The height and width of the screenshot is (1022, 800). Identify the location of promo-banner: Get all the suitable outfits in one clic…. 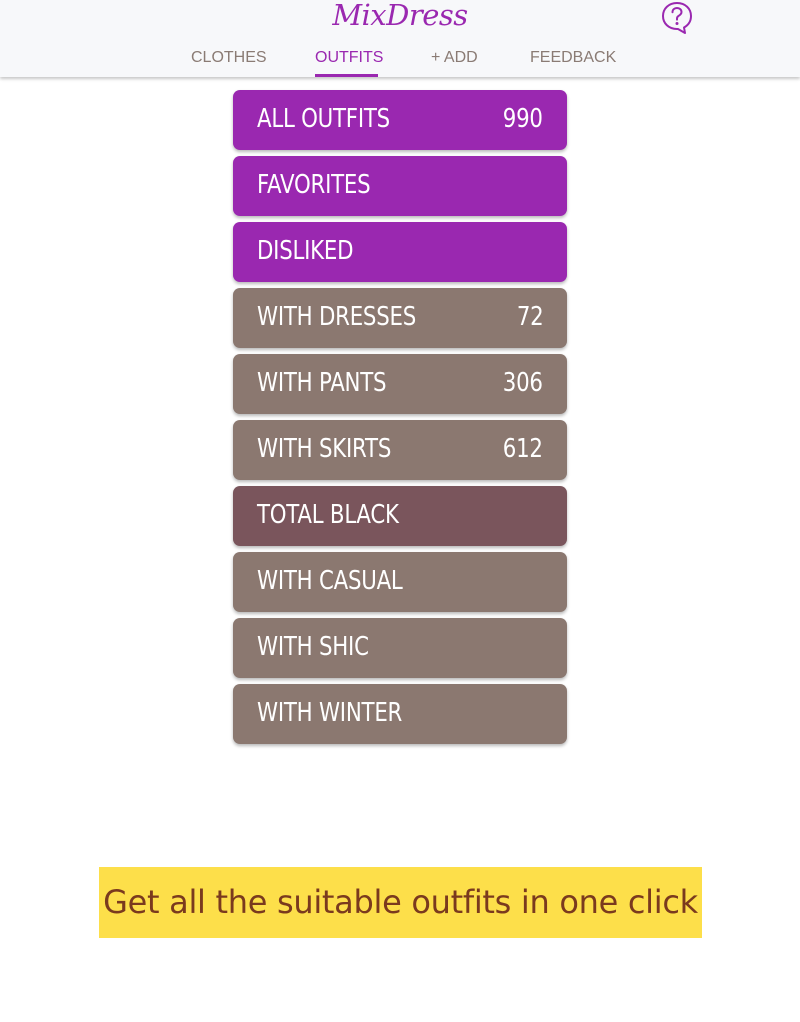
(400, 902).